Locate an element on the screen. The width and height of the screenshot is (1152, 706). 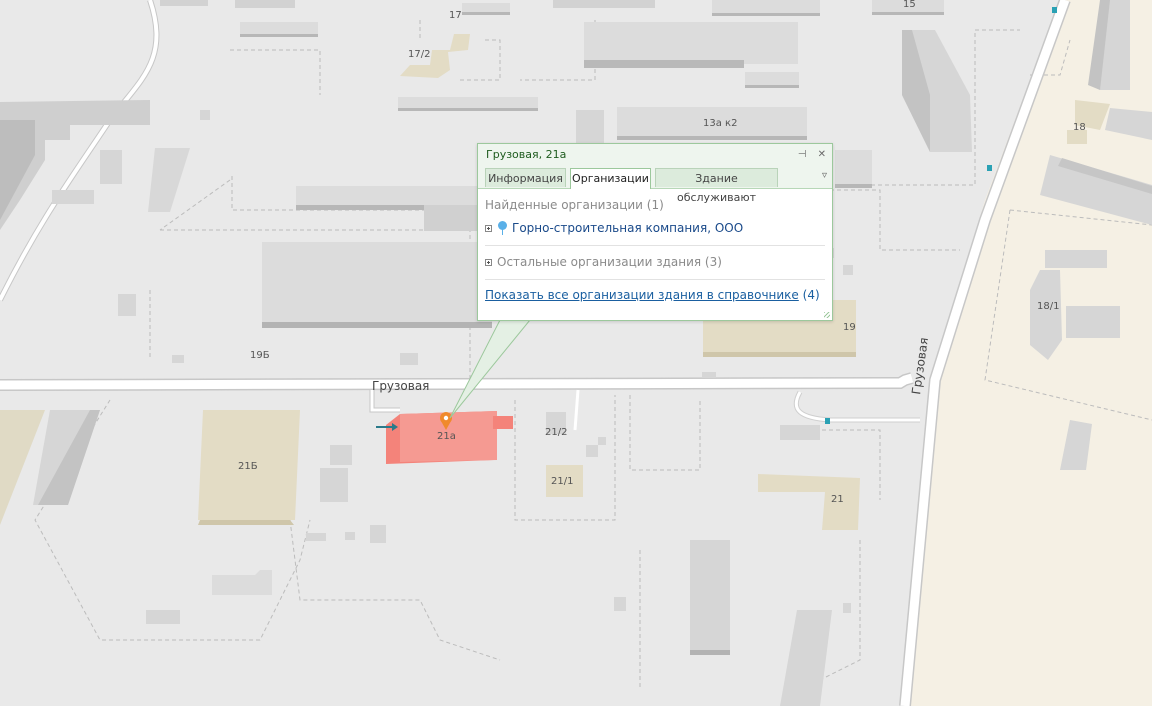
organization-row: Горно-строительная компания, ООО is located at coordinates (655, 228).